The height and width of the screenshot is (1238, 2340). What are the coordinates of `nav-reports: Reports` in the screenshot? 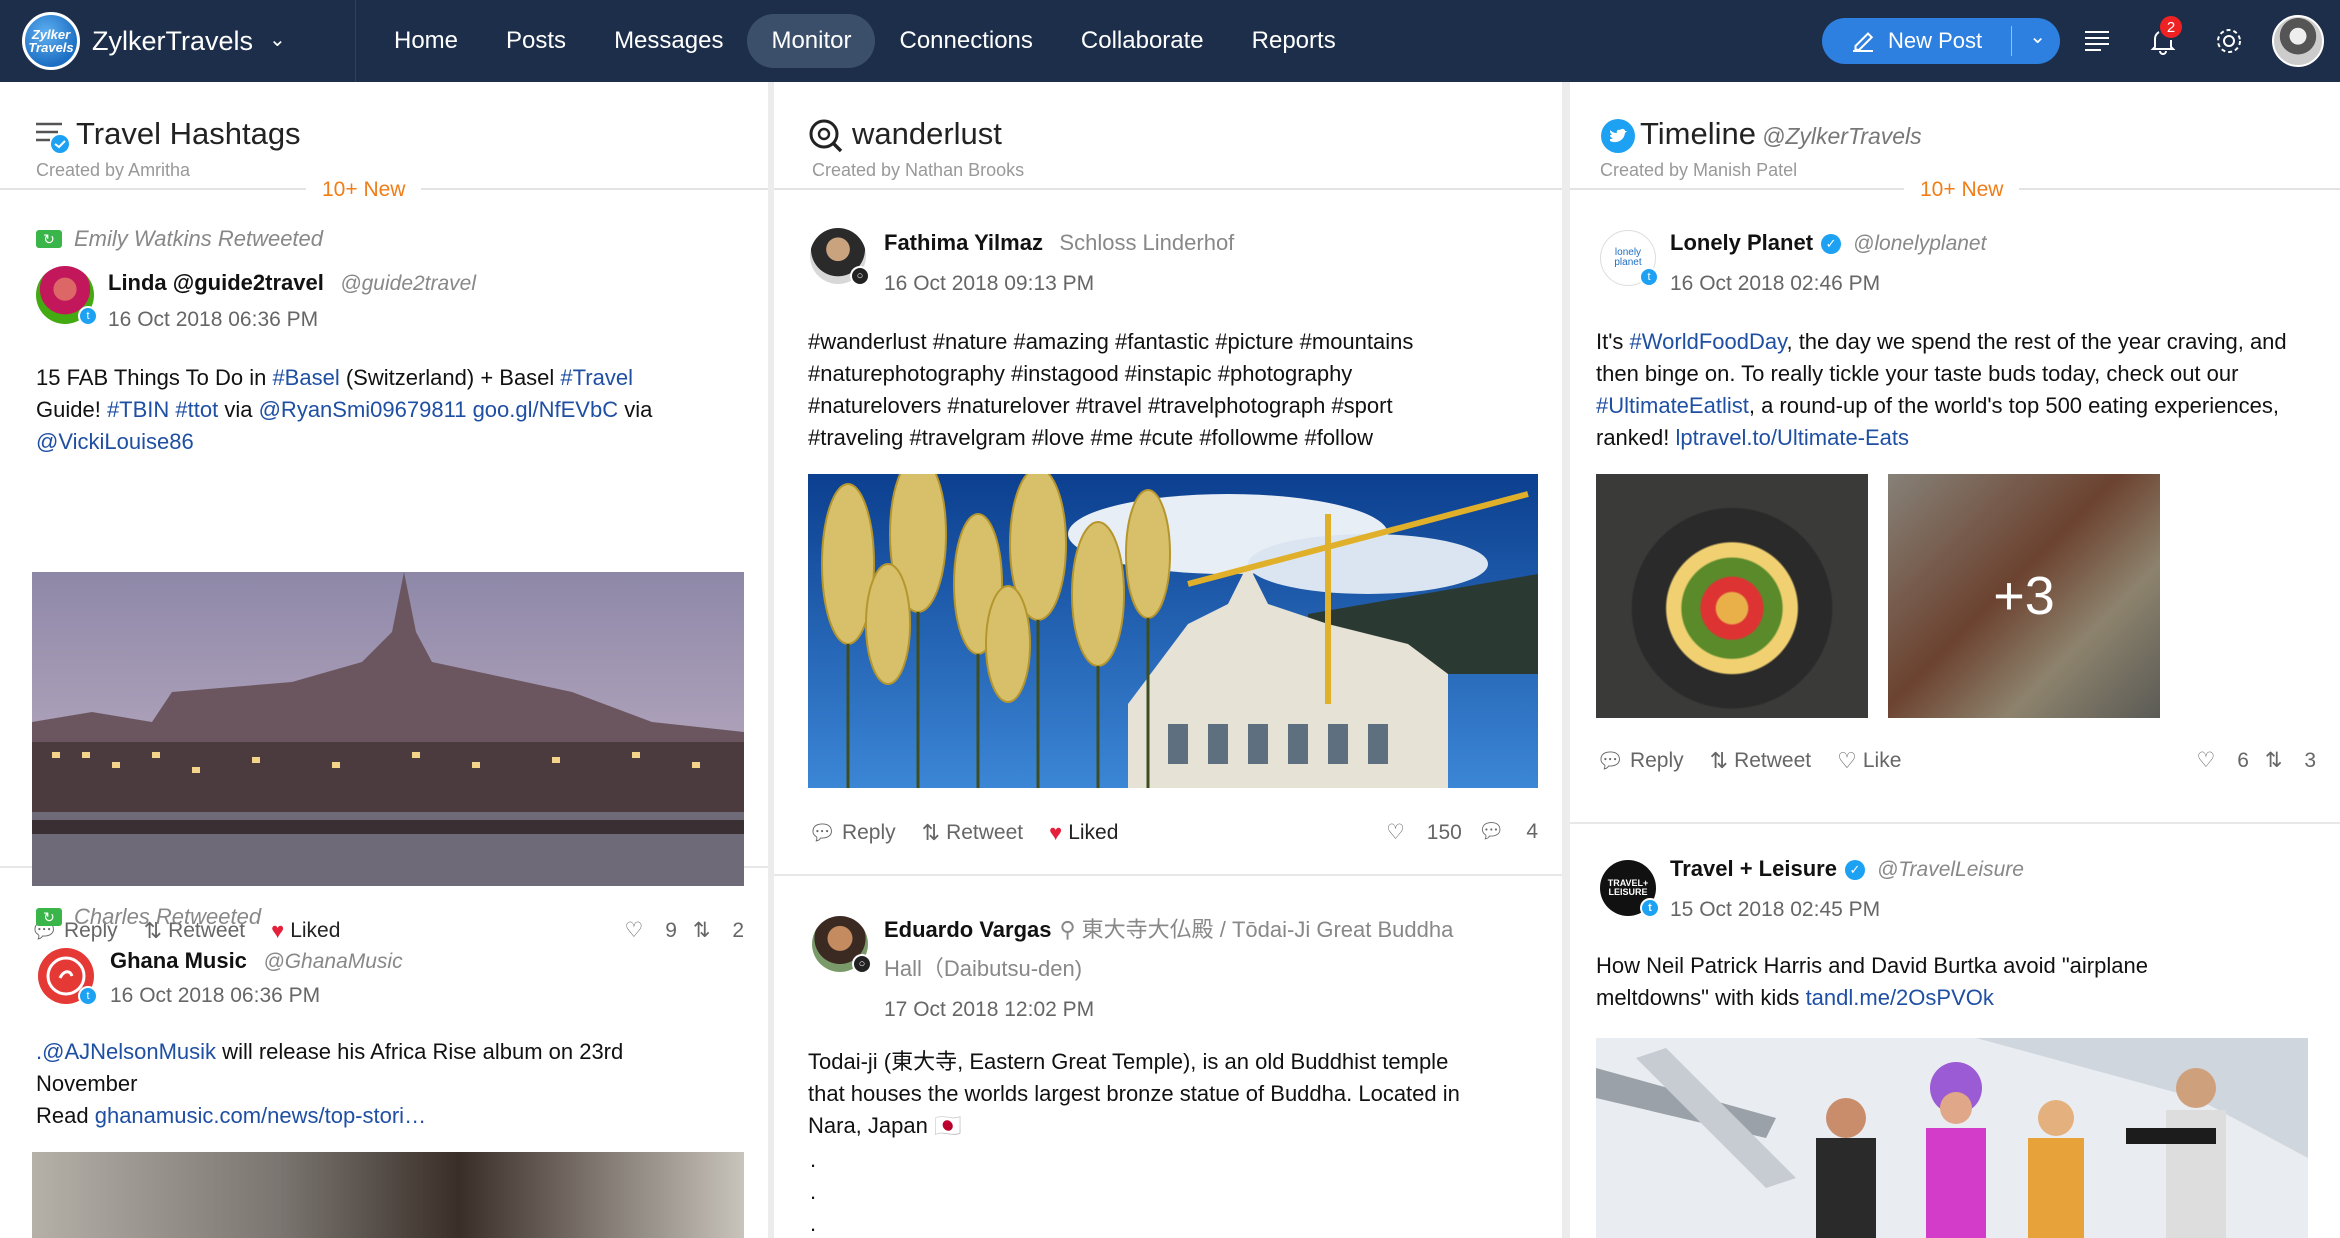 It's located at (1294, 41).